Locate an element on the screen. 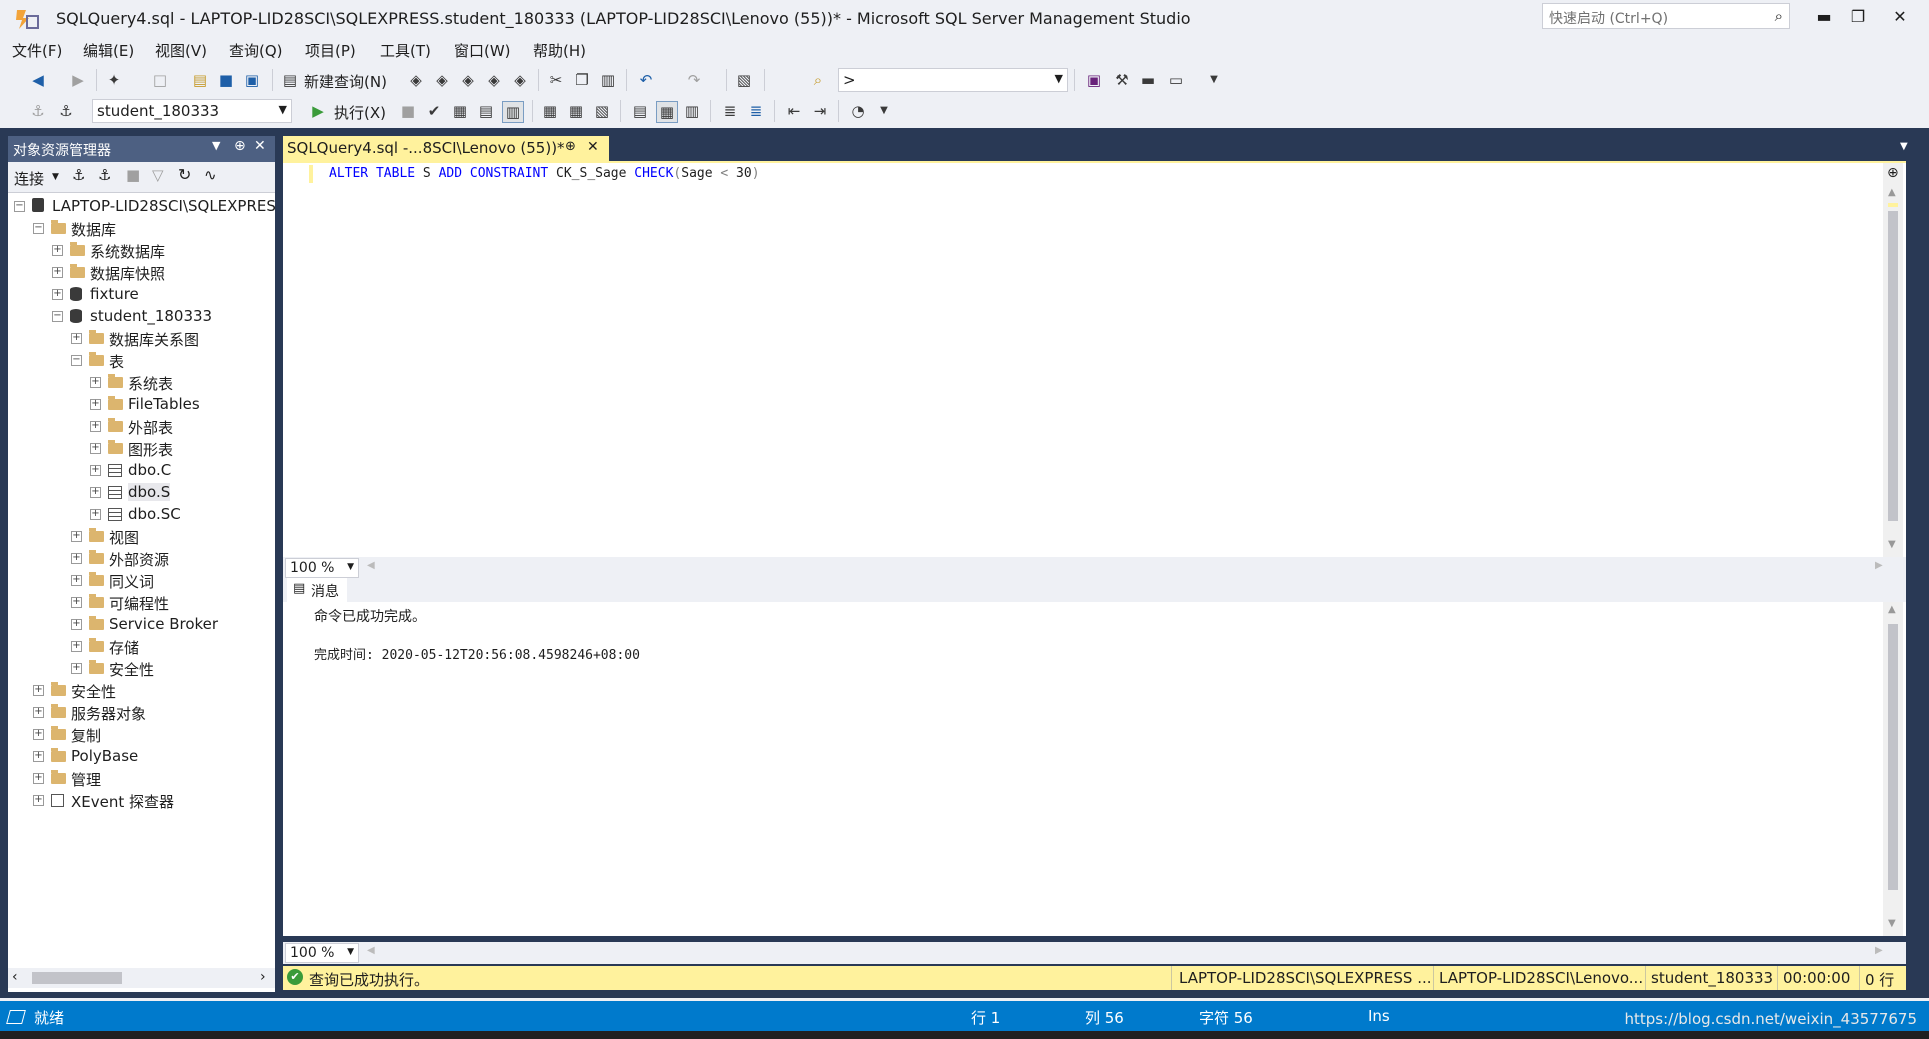  vertical-scrollbar: ⊕ ▲ ▼ is located at coordinates (1893, 361).